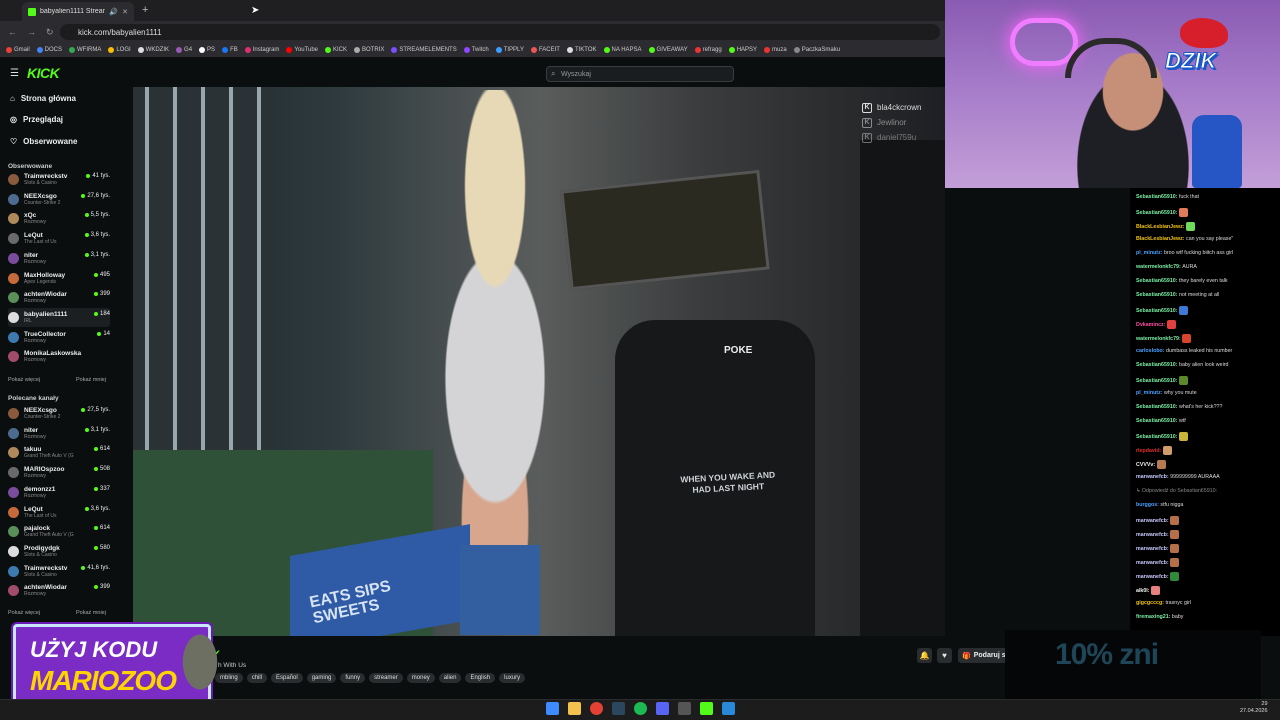 The width and height of the screenshot is (1280, 720). What do you see at coordinates (59, 179) in the screenshot?
I see `channel-item: Trainwreckstv Slots & Casino 41 tys.` at bounding box center [59, 179].